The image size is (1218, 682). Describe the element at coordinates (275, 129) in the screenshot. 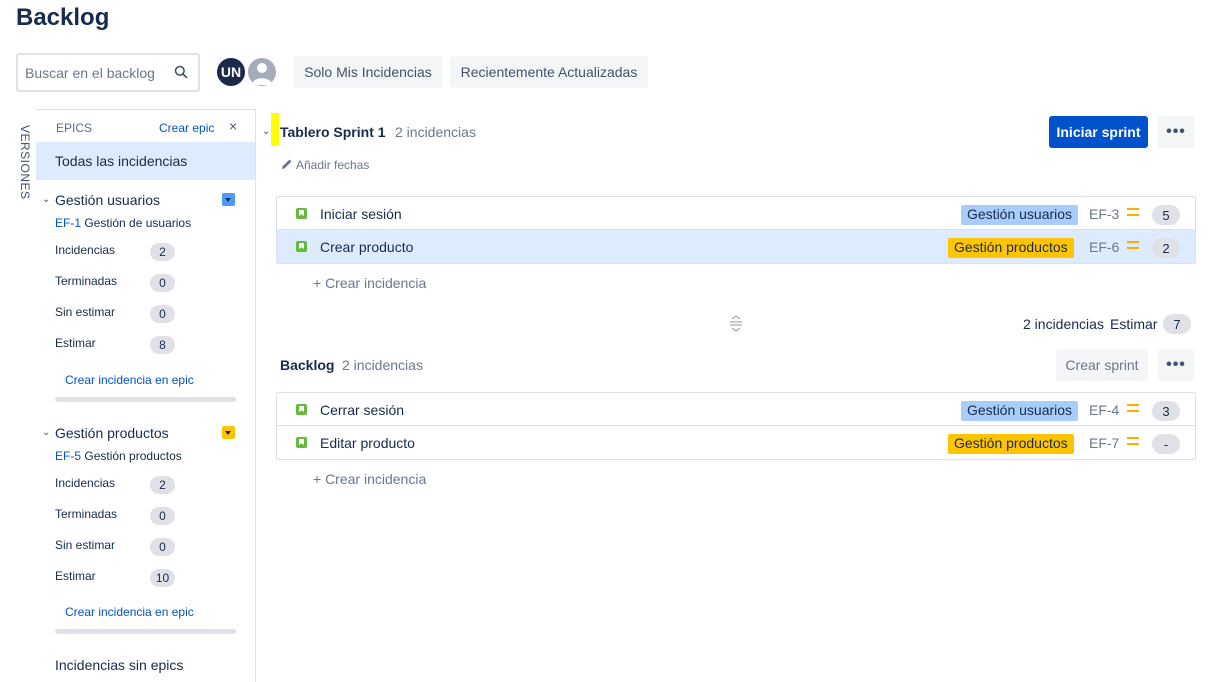

I see `highlight-marker` at that location.